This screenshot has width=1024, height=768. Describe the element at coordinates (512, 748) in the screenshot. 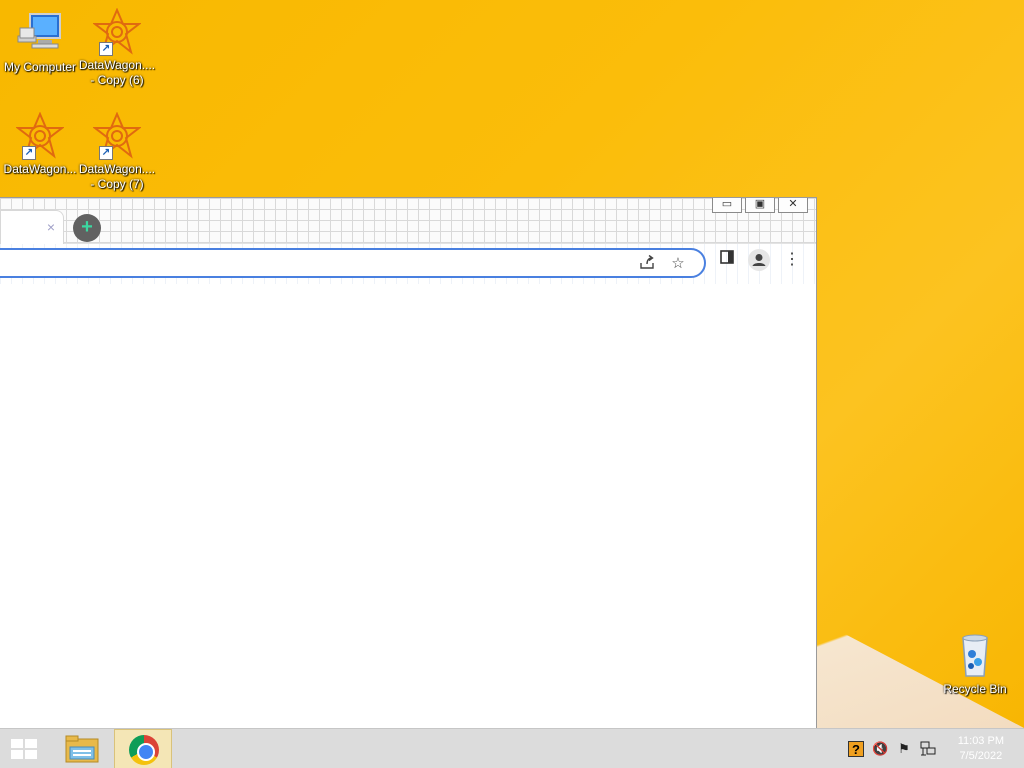

I see `taskbar: ? 🔇 ⚑ 11:03 PM 7/5/2022` at that location.